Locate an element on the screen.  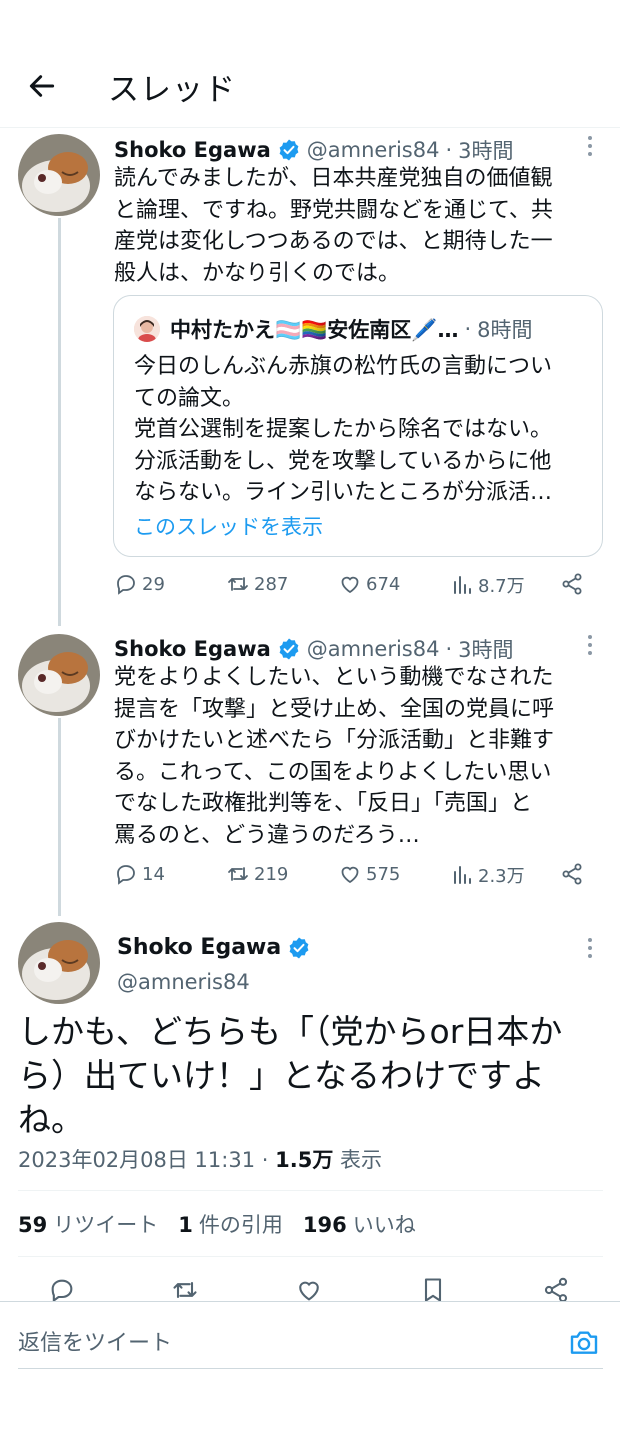
views-button: 8.7万 is located at coordinates (487, 585).